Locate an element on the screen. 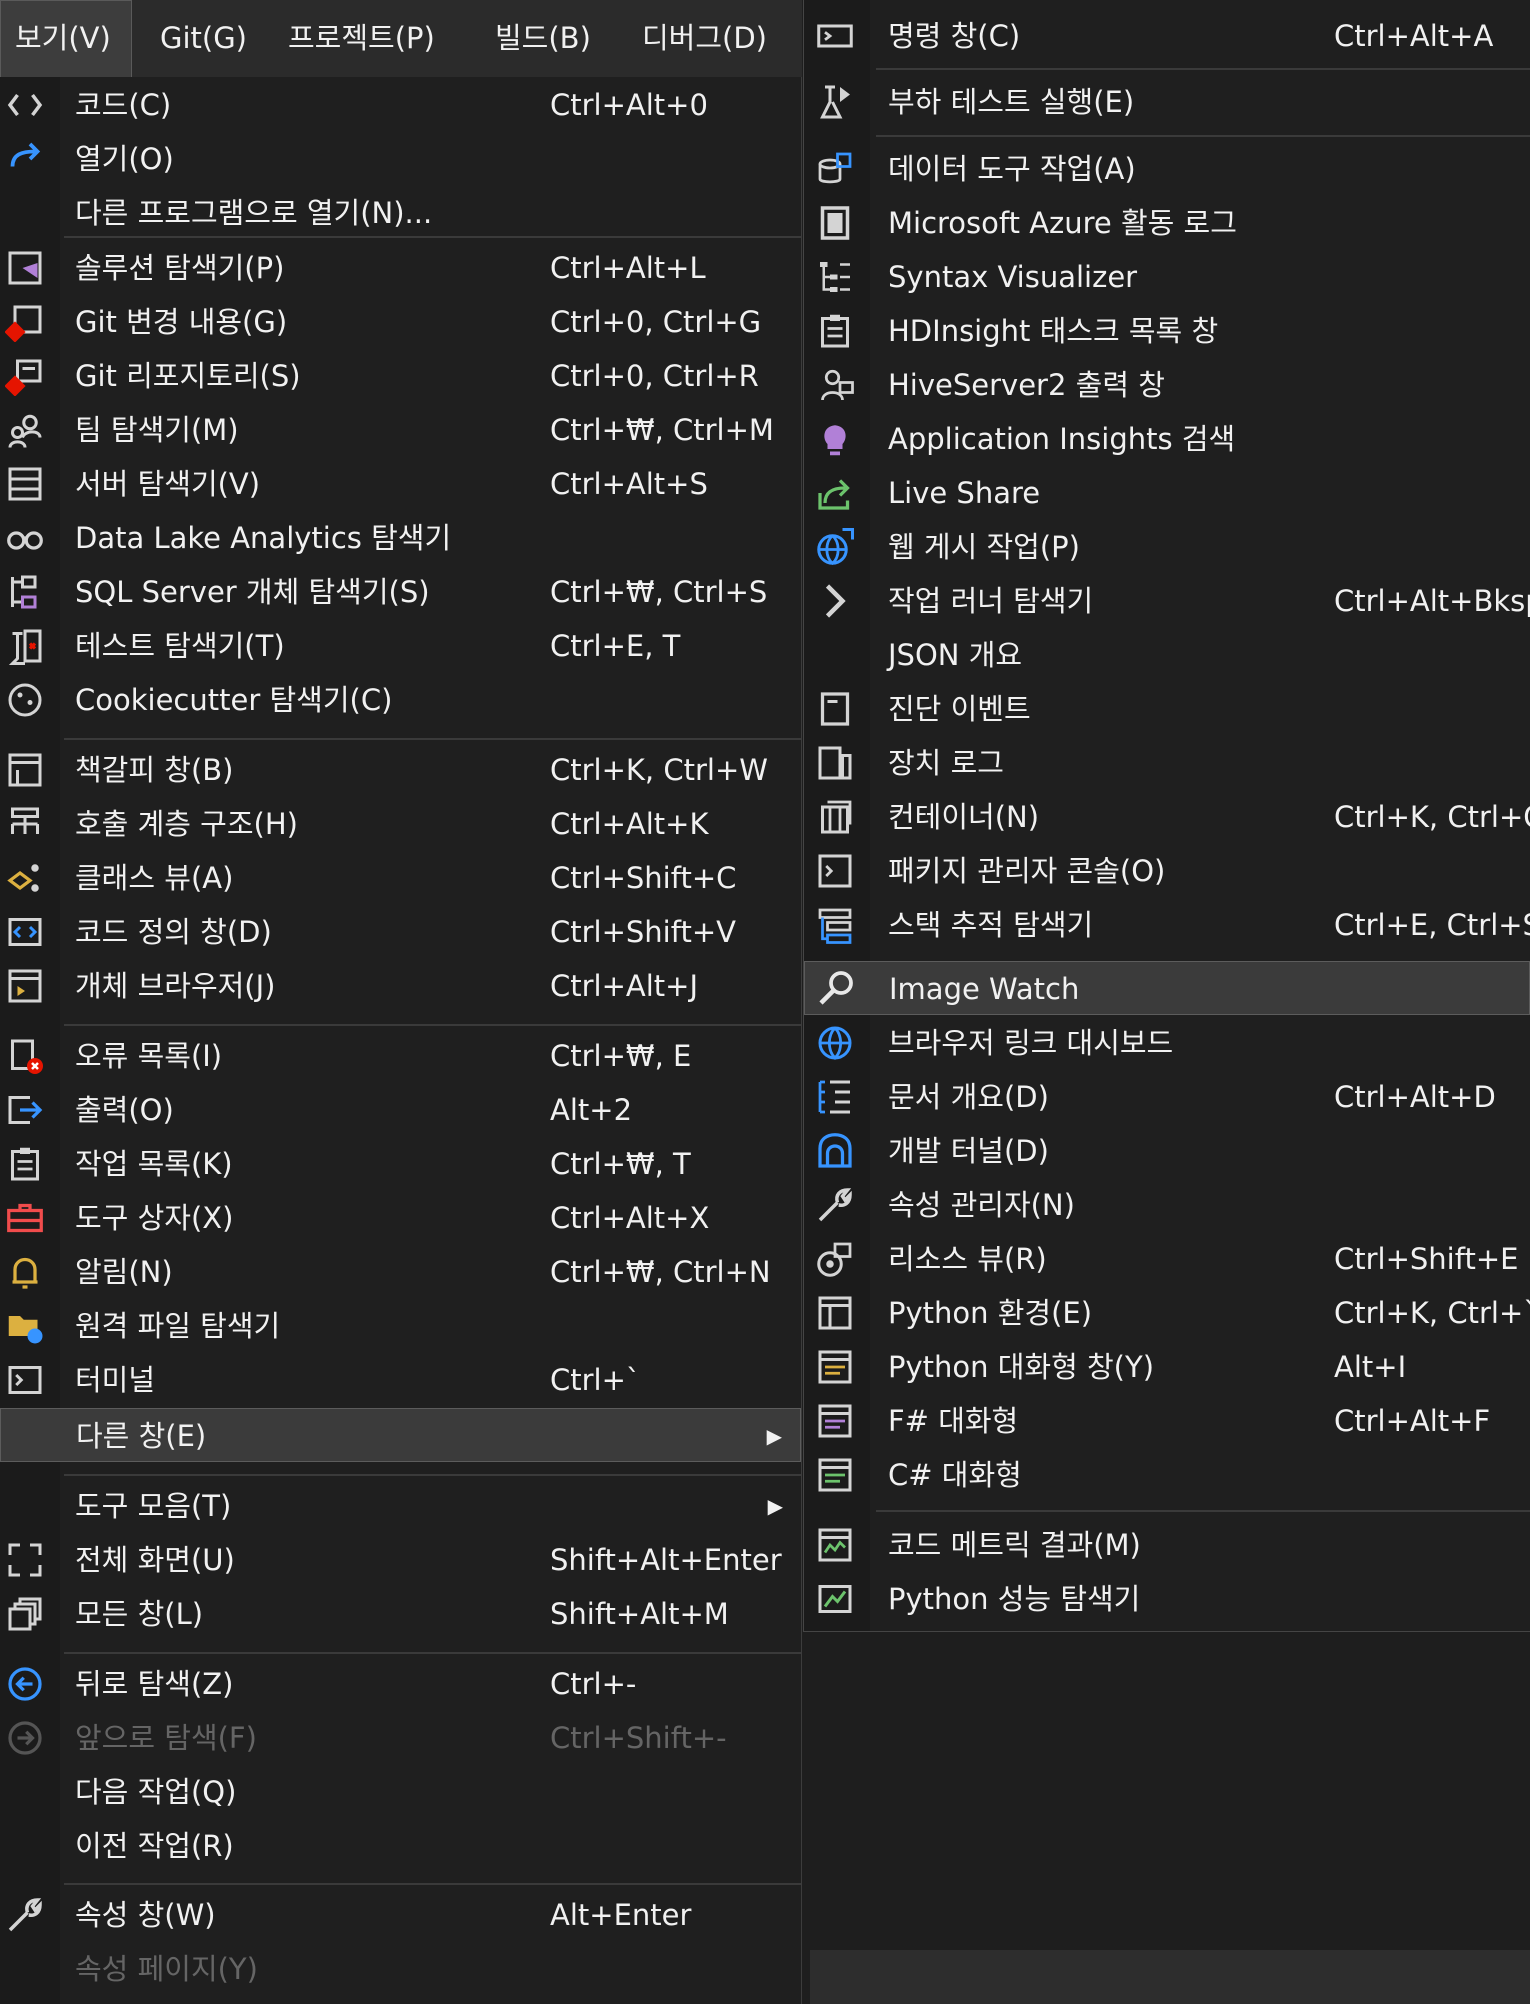 This screenshot has width=1530, height=2004. menu-item-cookiecutter: Cookiecutter 탐색기(C) is located at coordinates (400, 700).